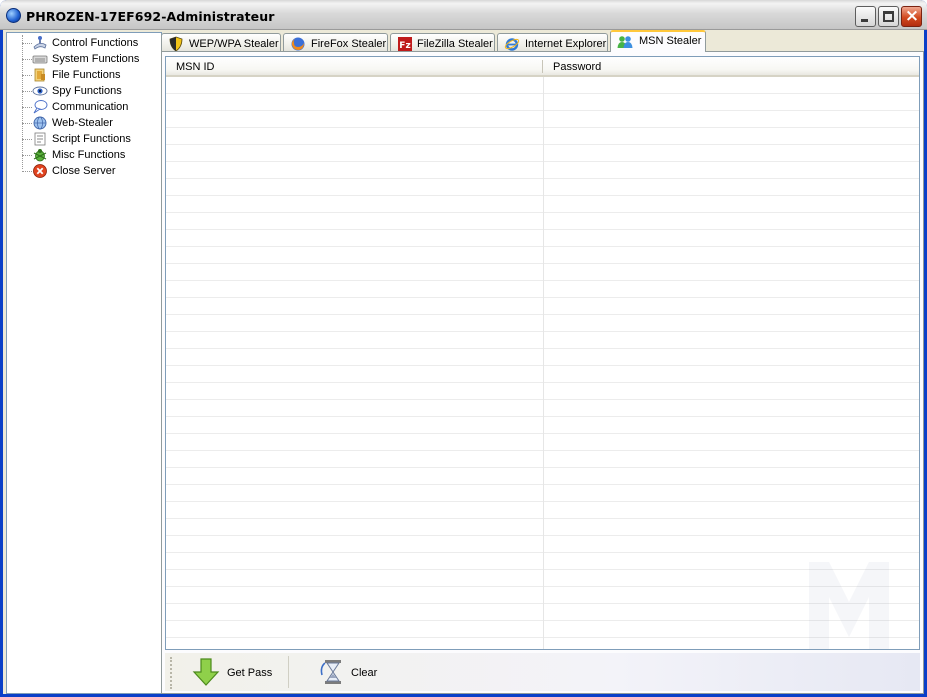 The height and width of the screenshot is (697, 927). What do you see at coordinates (864, 20) in the screenshot?
I see `minimize-icon` at bounding box center [864, 20].